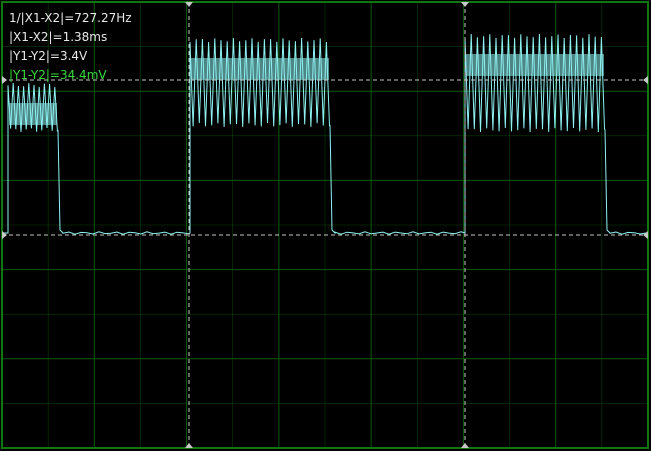 The width and height of the screenshot is (651, 451). Describe the element at coordinates (58, 37) in the screenshot. I see `time-delta-readout: |X1-X2|=1.38ms` at that location.